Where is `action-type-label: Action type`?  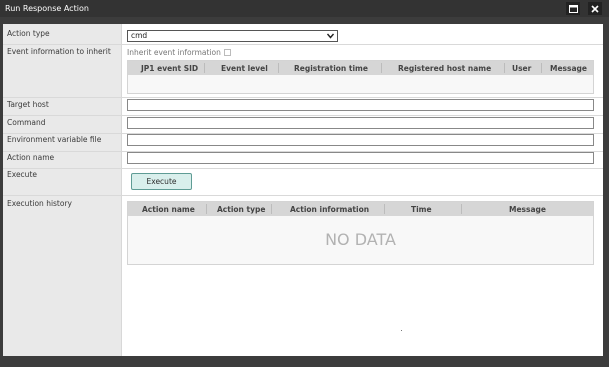 action-type-label: Action type is located at coordinates (28, 33).